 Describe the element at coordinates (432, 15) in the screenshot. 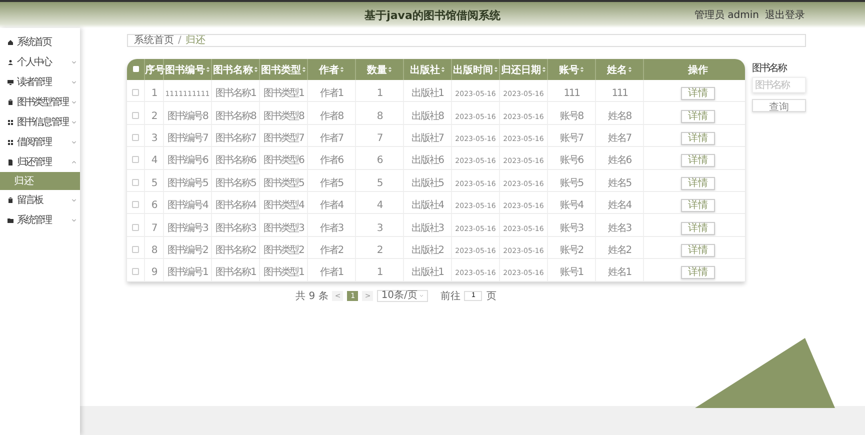

I see `system-title: 基于java的图书馆借阅系统` at that location.